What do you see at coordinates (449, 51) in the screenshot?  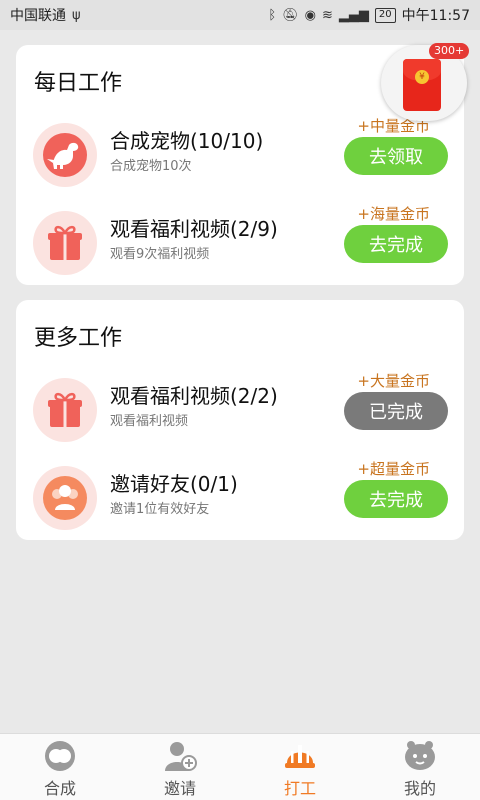 I see `red-envelope-badge: 300+` at bounding box center [449, 51].